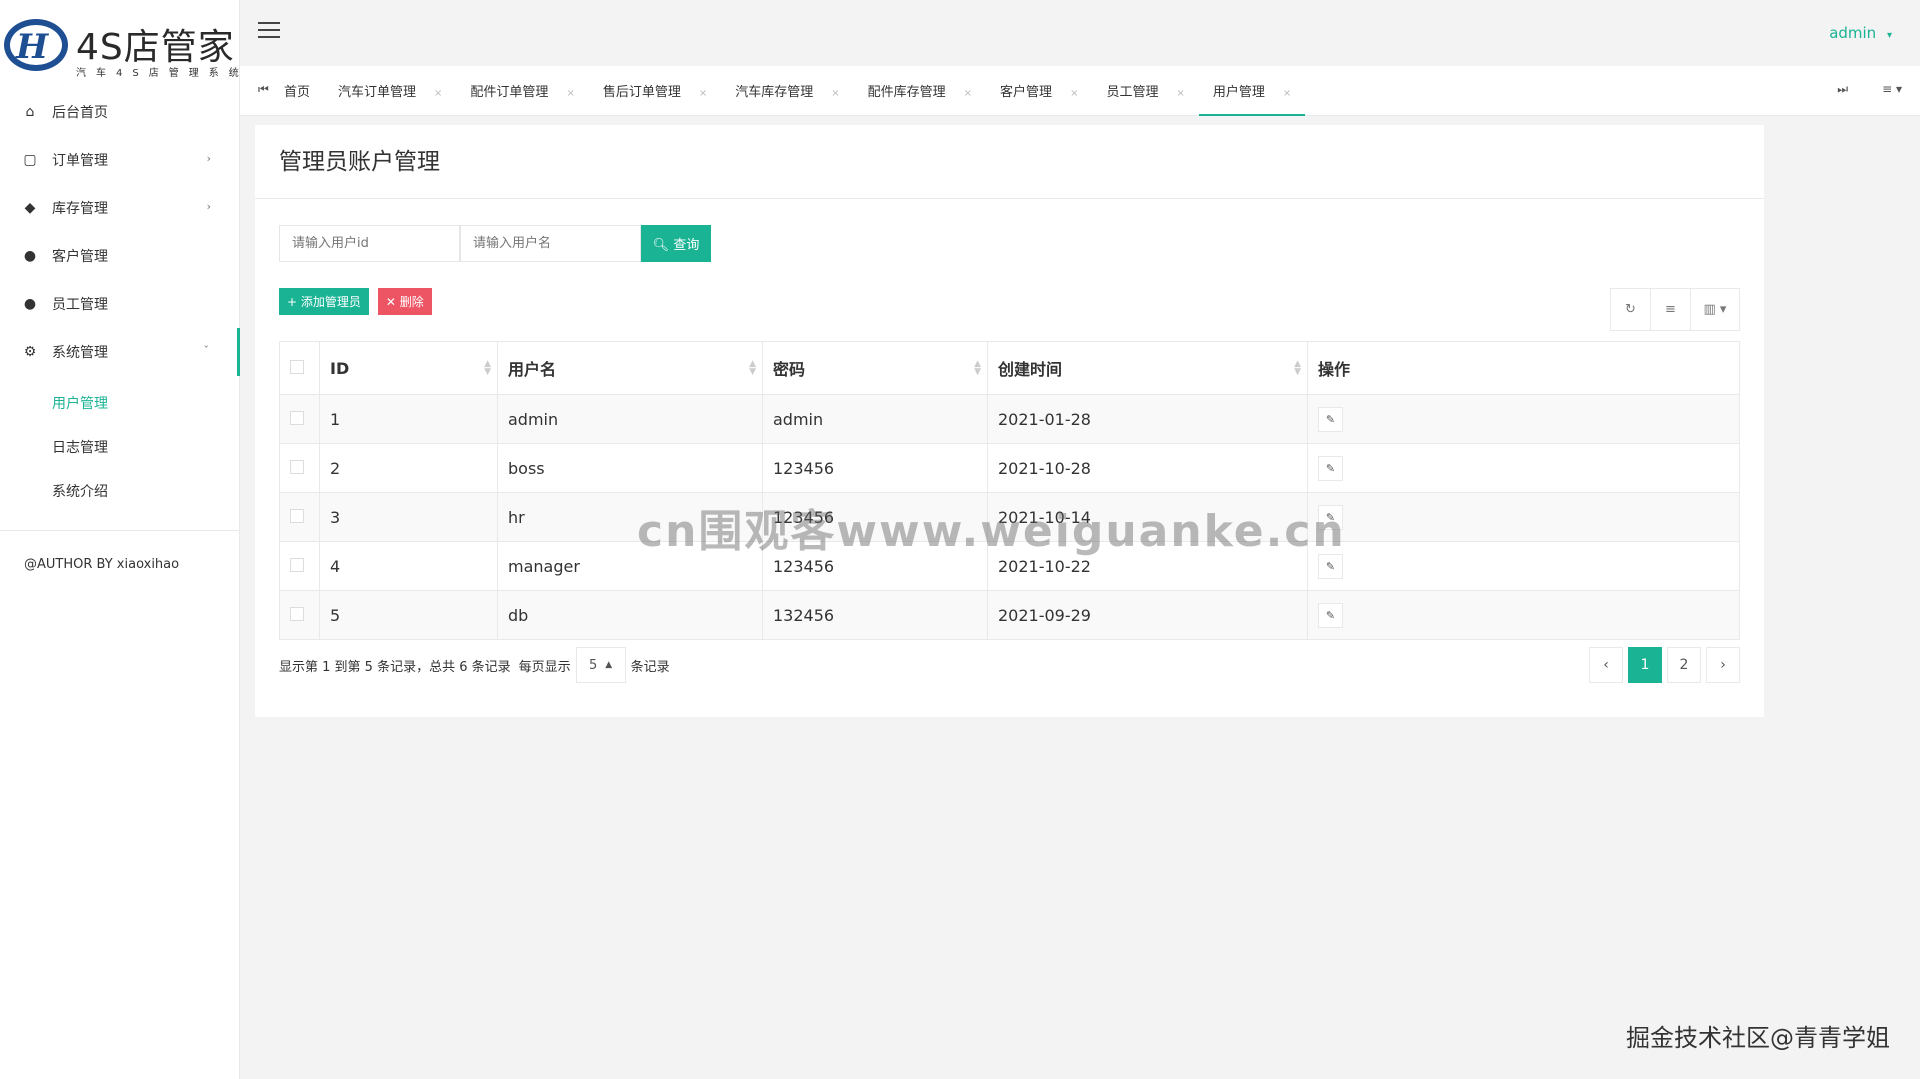 The height and width of the screenshot is (1079, 1920). Describe the element at coordinates (408, 566) in the screenshot. I see `cell-id: 4` at that location.